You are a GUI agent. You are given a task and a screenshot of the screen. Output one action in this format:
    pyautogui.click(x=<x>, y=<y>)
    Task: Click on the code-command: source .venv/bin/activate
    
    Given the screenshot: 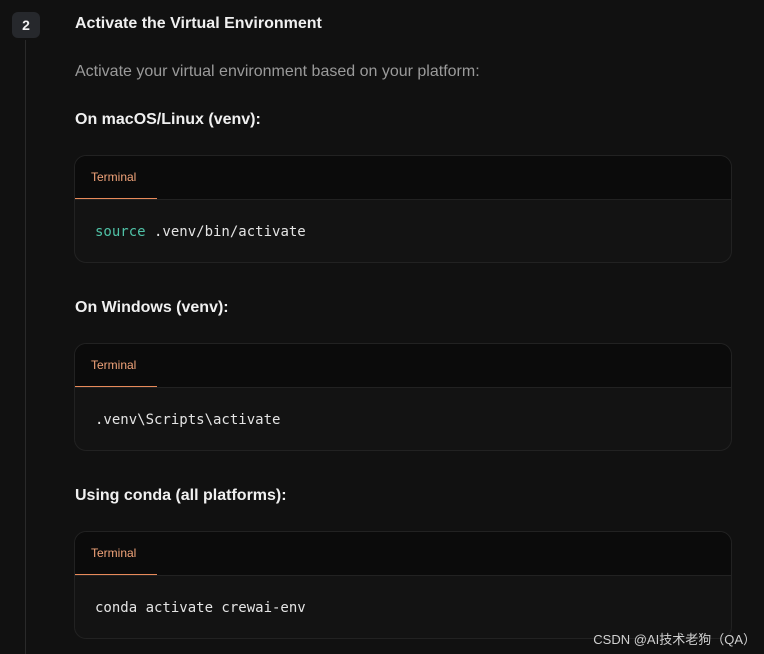 What is the action you would take?
    pyautogui.click(x=403, y=220)
    